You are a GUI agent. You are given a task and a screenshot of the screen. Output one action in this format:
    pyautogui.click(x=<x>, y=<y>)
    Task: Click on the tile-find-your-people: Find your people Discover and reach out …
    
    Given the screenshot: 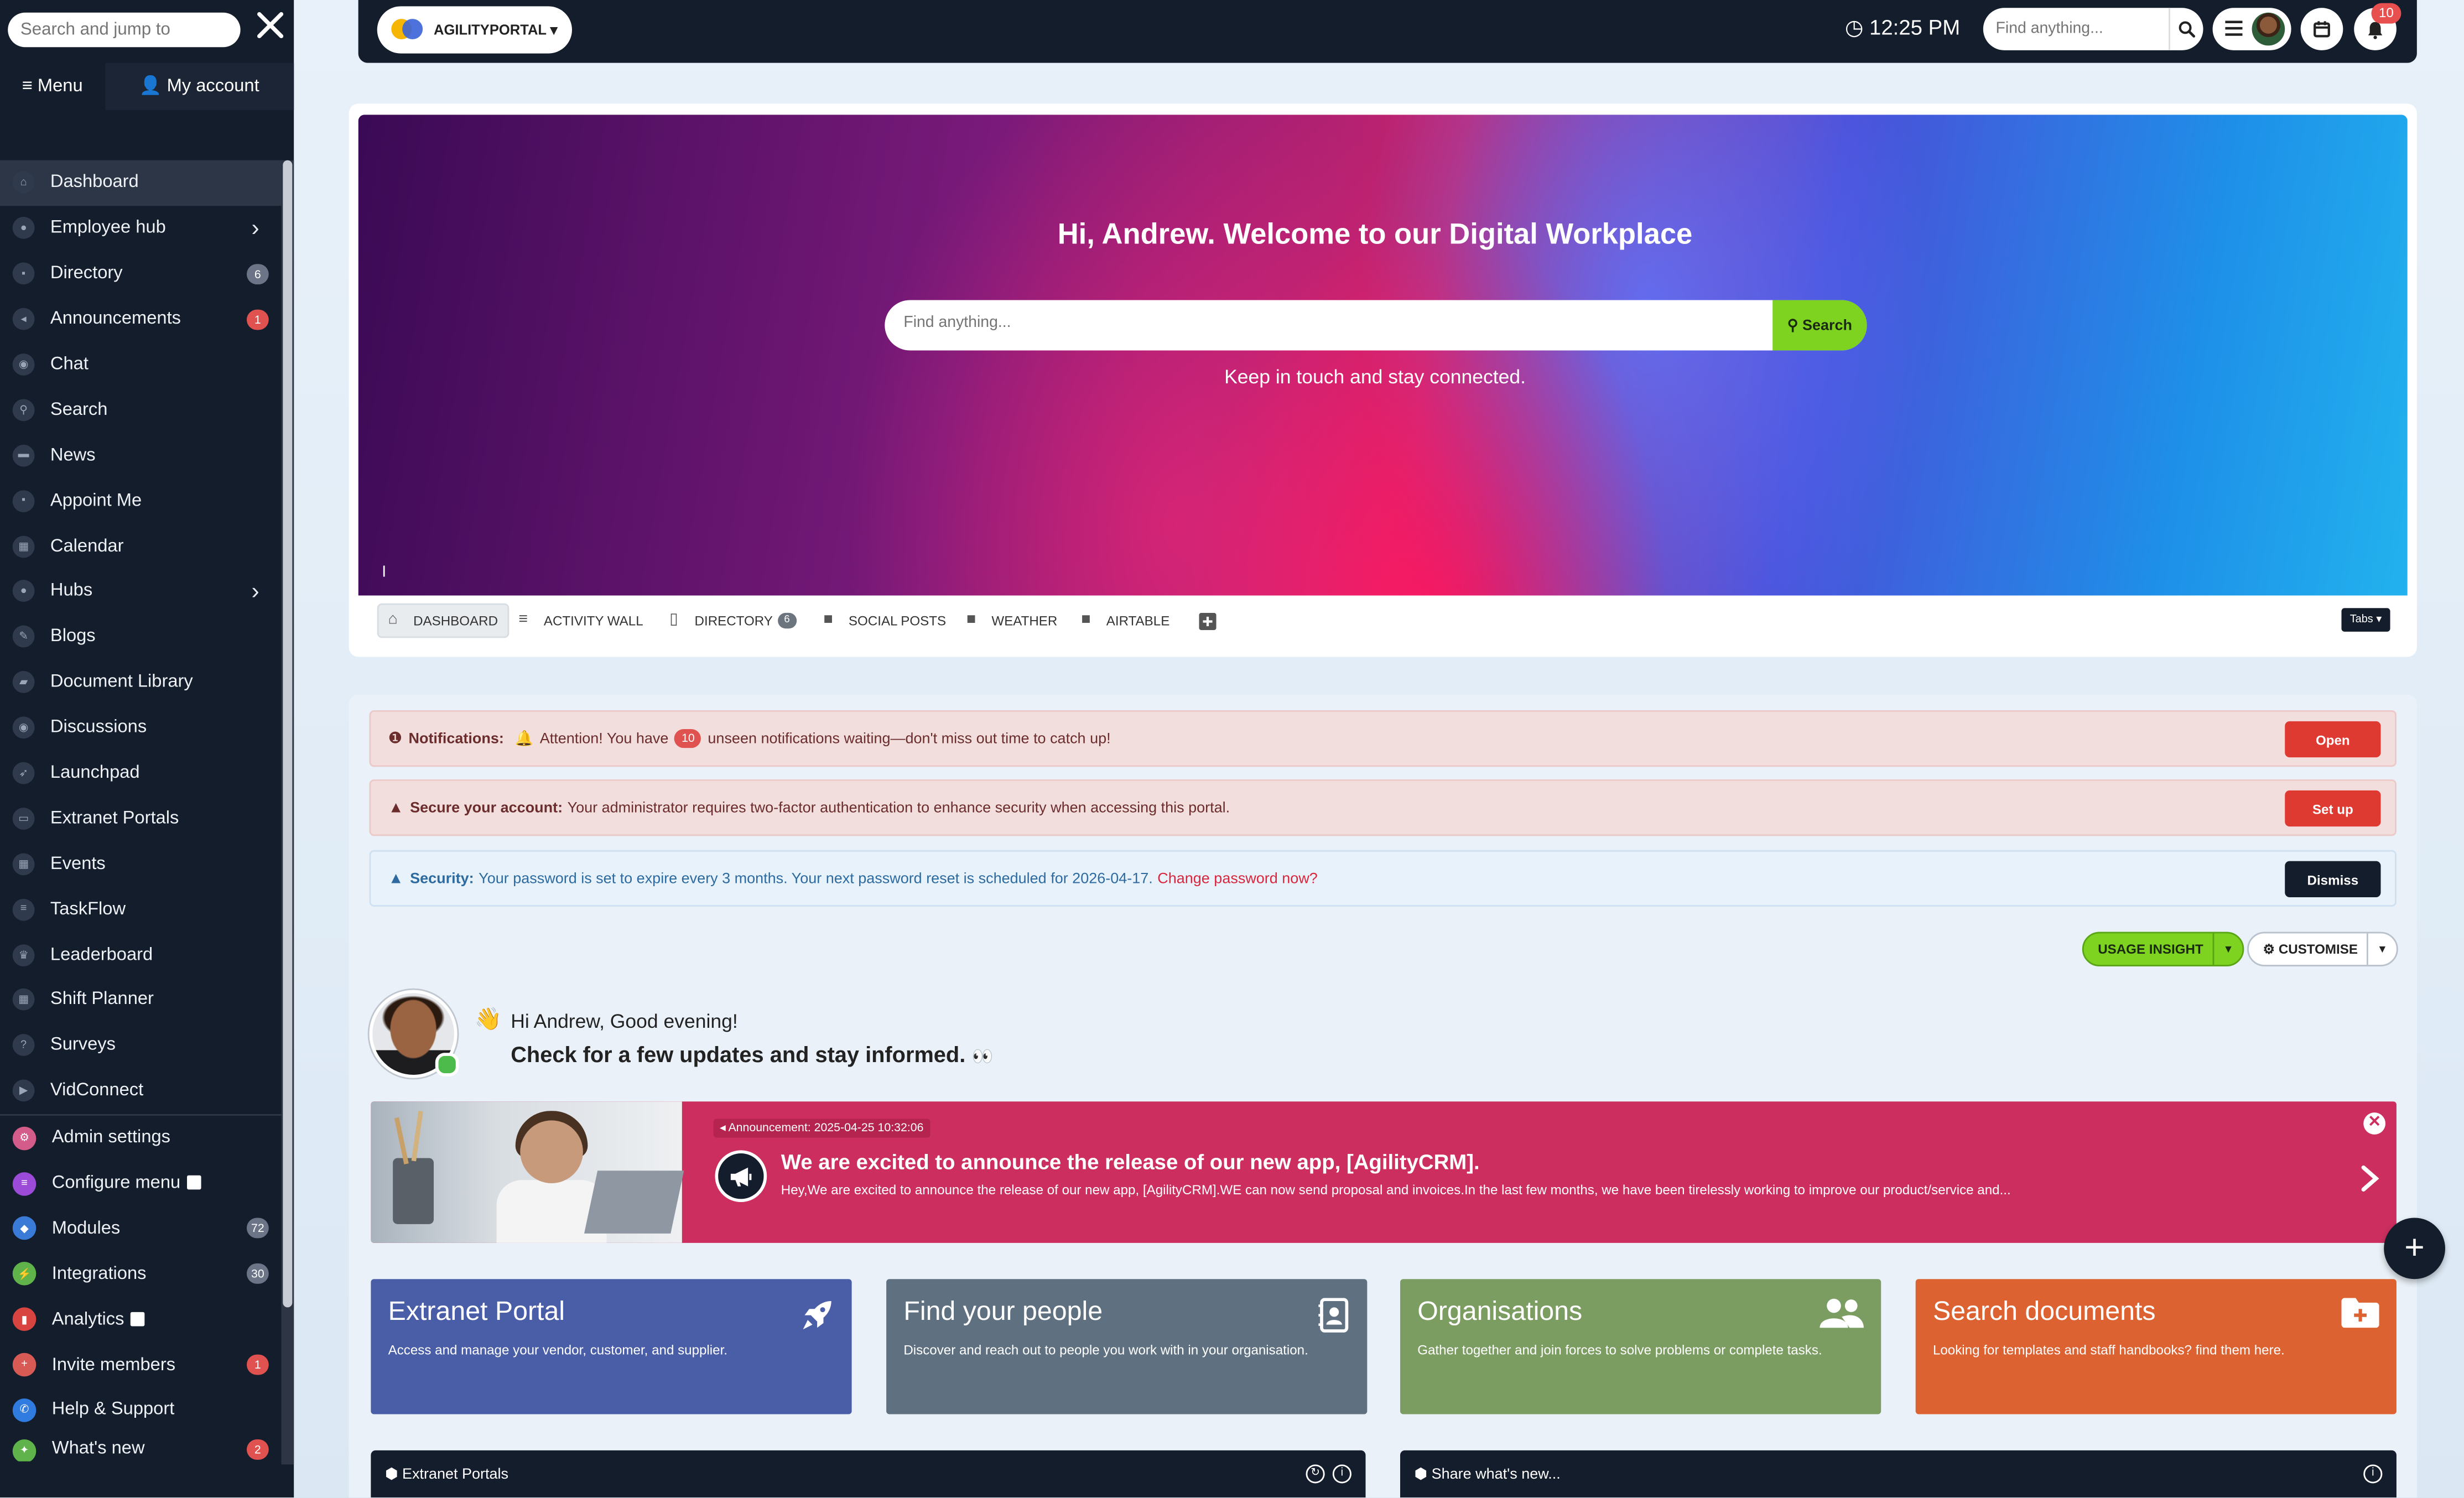 What is the action you would take?
    pyautogui.click(x=1127, y=1346)
    